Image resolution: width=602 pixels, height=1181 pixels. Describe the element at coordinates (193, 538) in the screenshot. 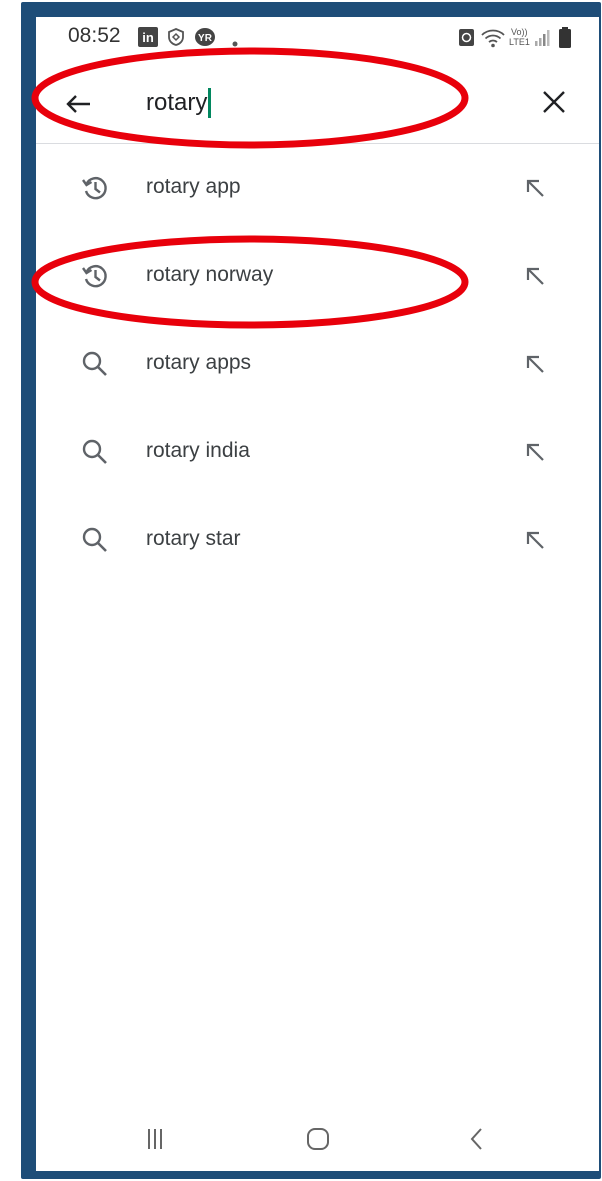

I see `suggestion-label: rotary star` at that location.